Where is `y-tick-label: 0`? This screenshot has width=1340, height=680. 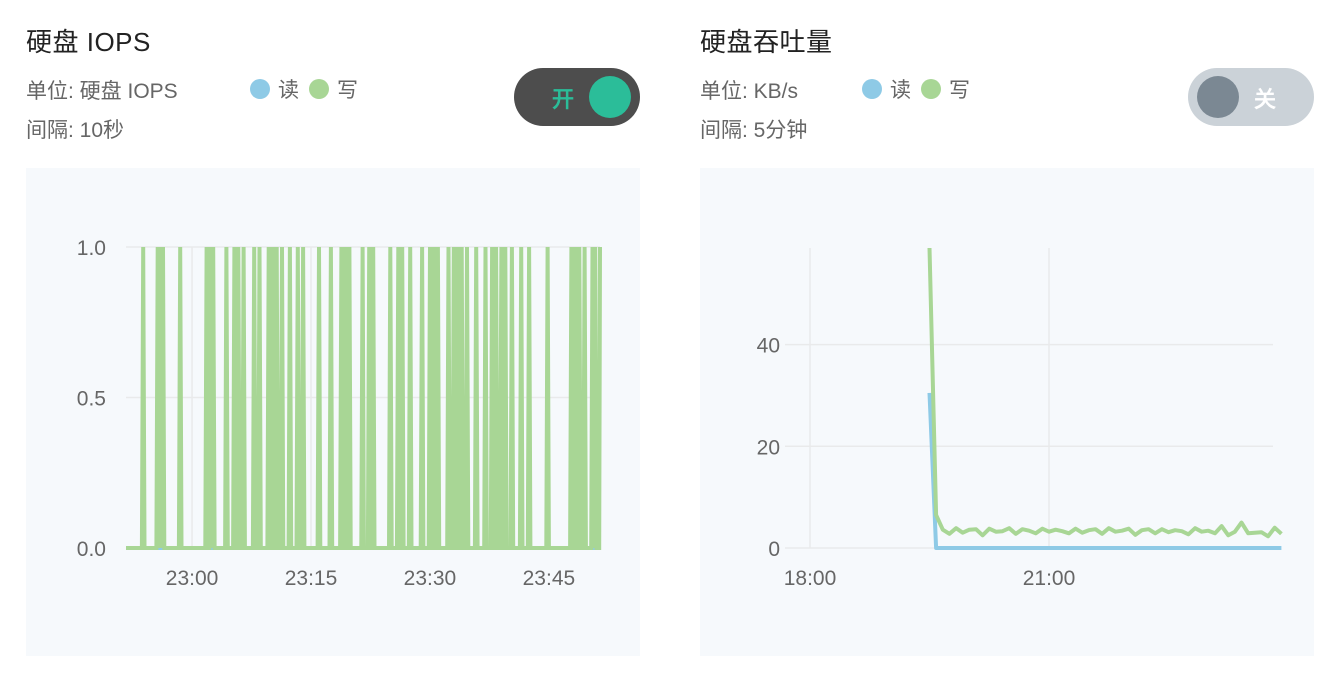
y-tick-label: 0 is located at coordinates (774, 549).